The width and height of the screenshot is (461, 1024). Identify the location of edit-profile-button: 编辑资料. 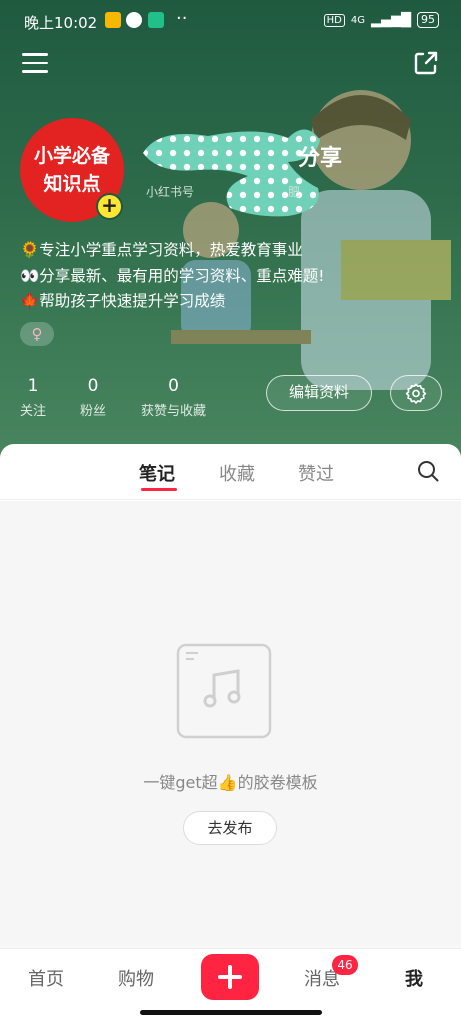
(319, 393).